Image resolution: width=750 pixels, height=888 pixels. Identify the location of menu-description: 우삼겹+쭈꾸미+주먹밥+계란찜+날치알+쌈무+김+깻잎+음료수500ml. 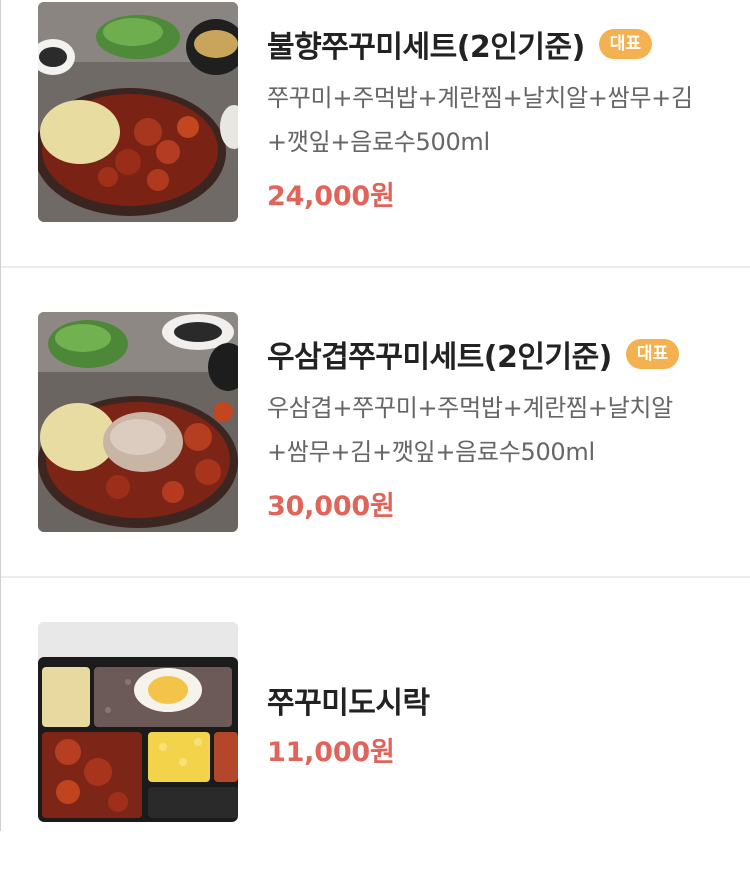
(470, 430).